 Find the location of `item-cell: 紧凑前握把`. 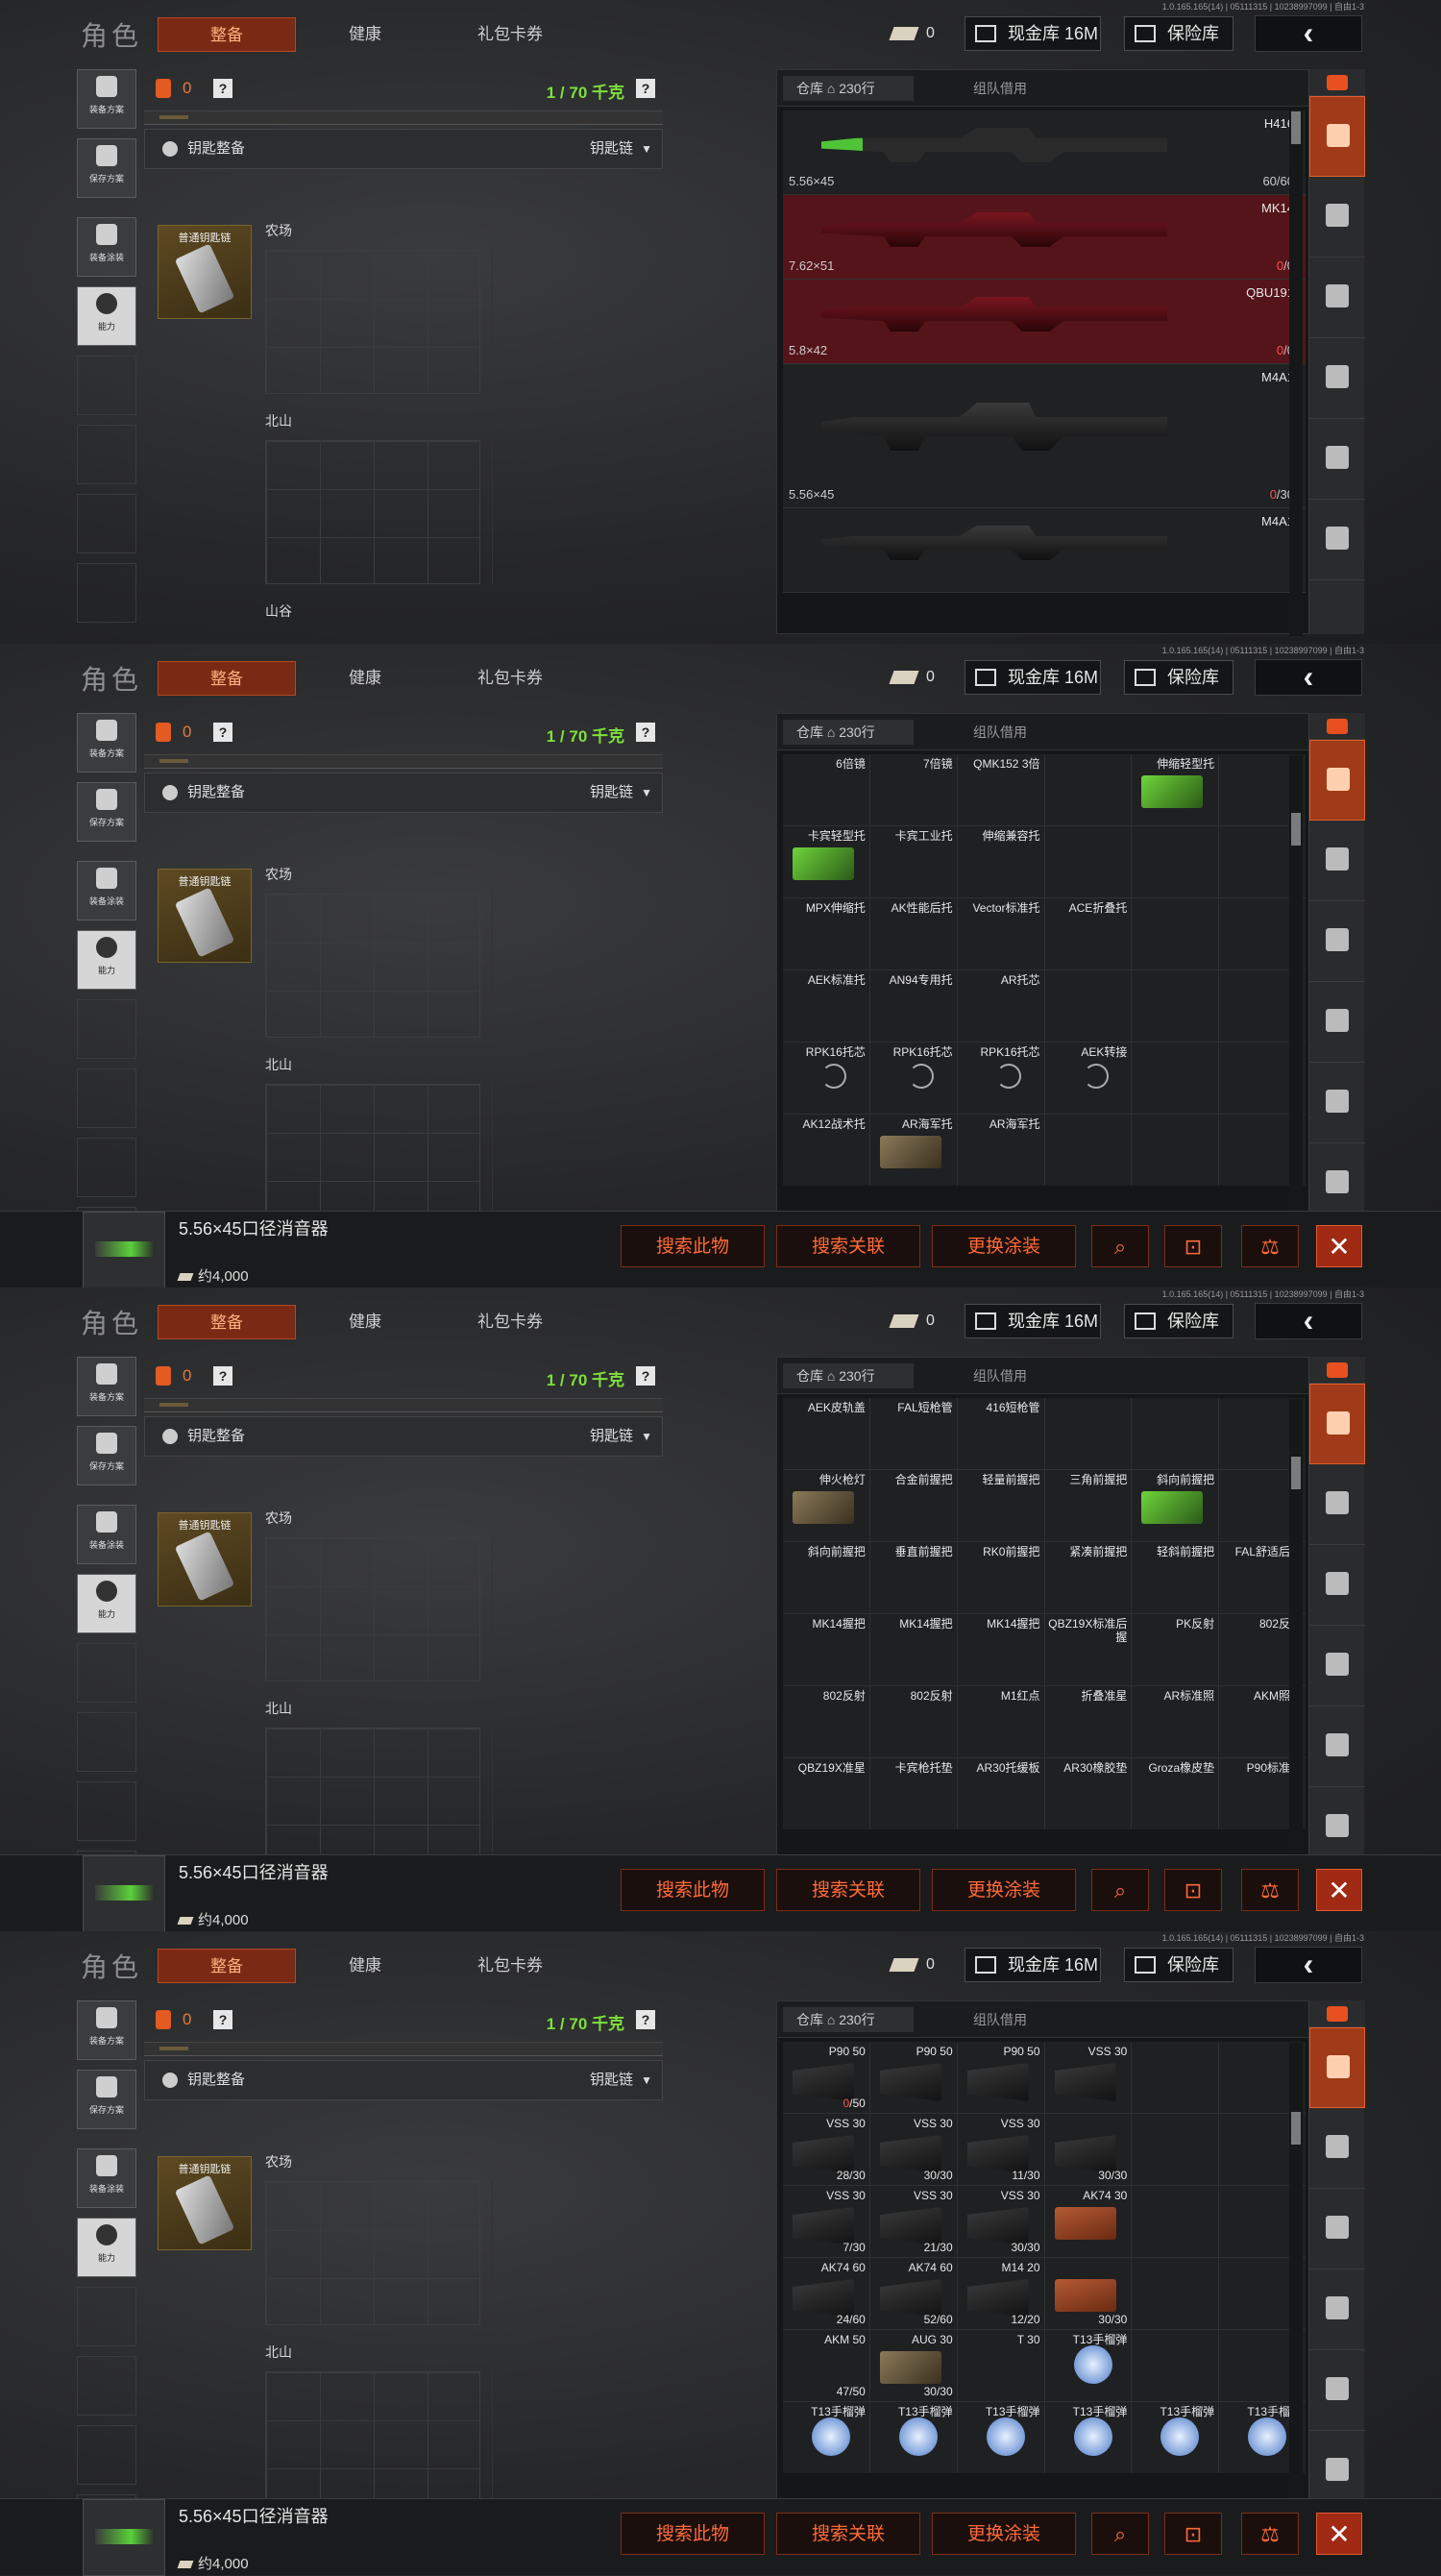

item-cell: 紧凑前握把 is located at coordinates (1088, 1577).